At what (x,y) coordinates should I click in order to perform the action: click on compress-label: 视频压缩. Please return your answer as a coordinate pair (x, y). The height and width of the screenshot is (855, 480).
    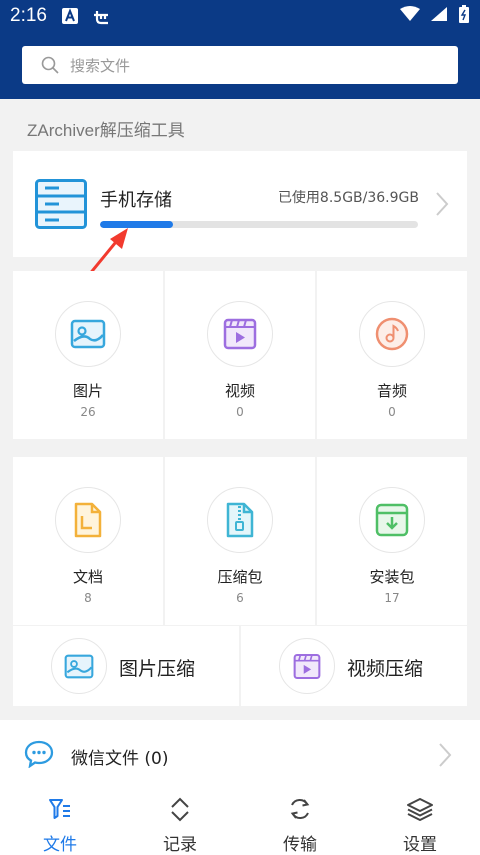
    Looking at the image, I should click on (385, 669).